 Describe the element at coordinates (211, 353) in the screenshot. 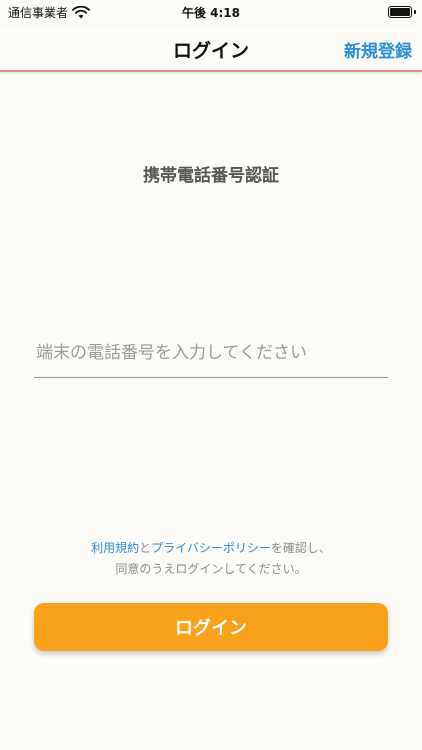

I see `phone-number-input` at that location.